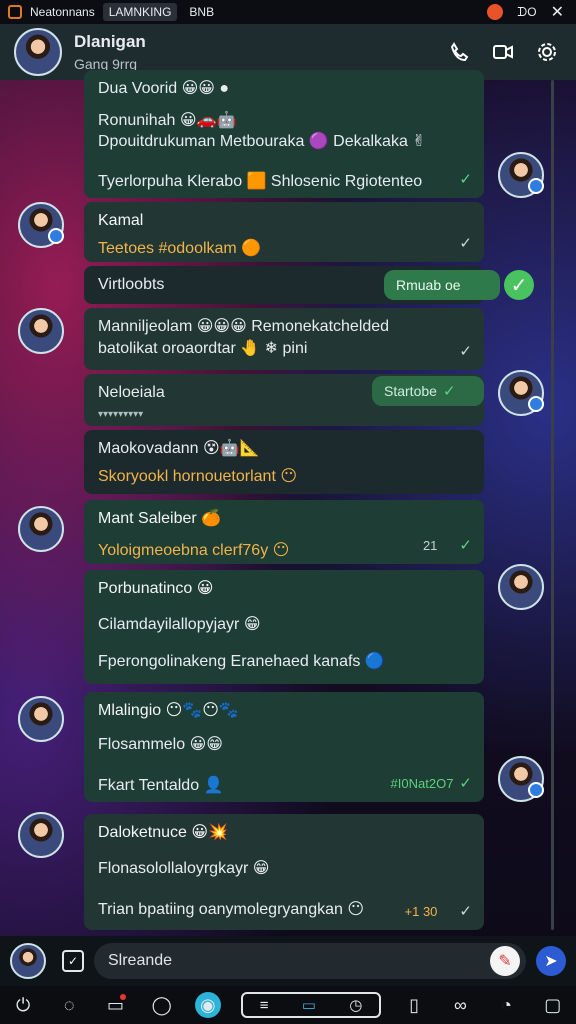  Describe the element at coordinates (519, 285) in the screenshot. I see `confirm-check-icon: ✓` at that location.